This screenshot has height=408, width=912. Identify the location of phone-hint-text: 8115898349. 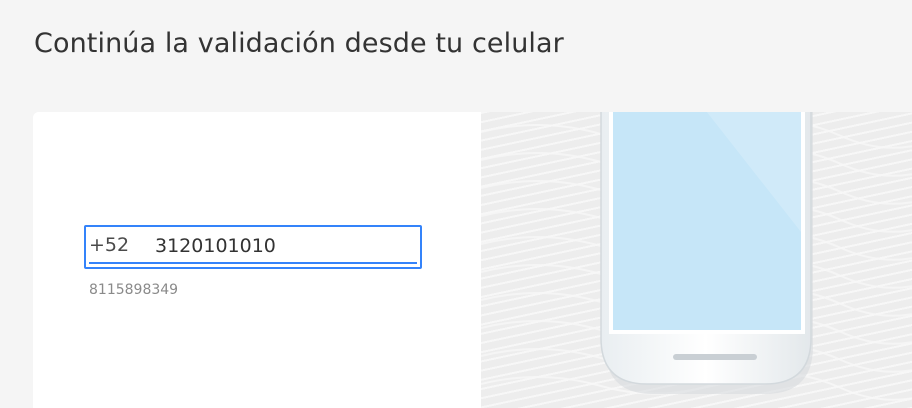
(134, 290).